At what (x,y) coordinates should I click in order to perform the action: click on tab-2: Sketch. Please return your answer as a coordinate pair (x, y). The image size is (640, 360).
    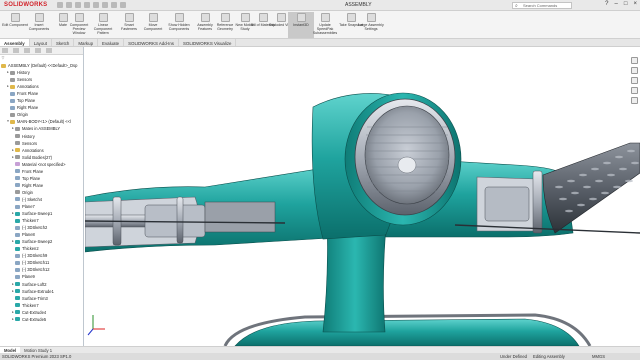
    Looking at the image, I should click on (63, 42).